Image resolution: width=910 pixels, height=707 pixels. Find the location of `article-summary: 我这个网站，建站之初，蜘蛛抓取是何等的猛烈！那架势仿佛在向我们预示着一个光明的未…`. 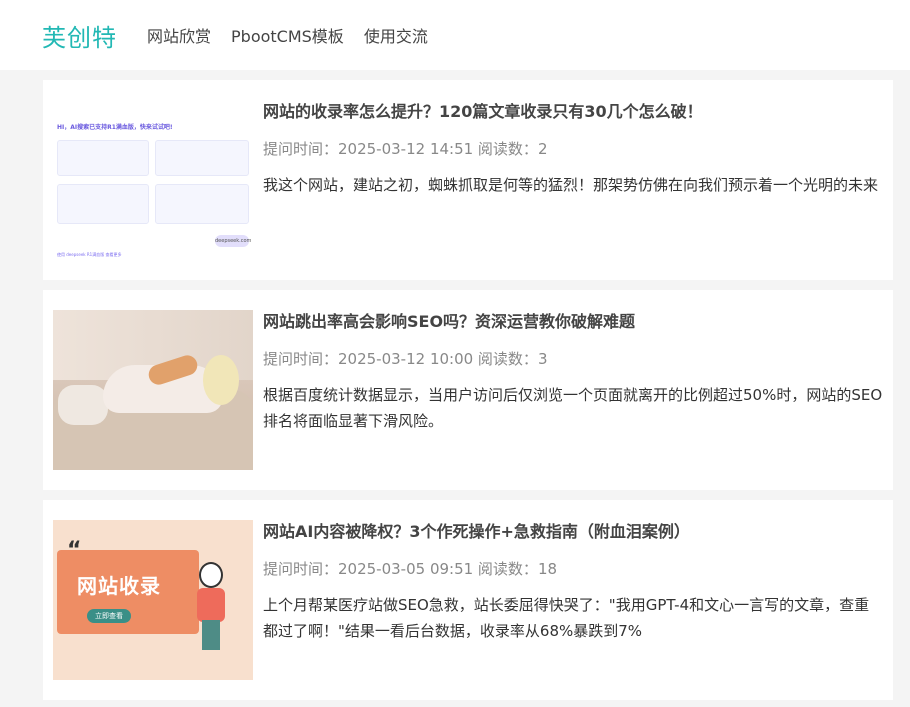

article-summary: 我这个网站，建站之初，蜘蛛抓取是何等的猛烈！那架势仿佛在向我们预示着一个光明的未… is located at coordinates (571, 185).